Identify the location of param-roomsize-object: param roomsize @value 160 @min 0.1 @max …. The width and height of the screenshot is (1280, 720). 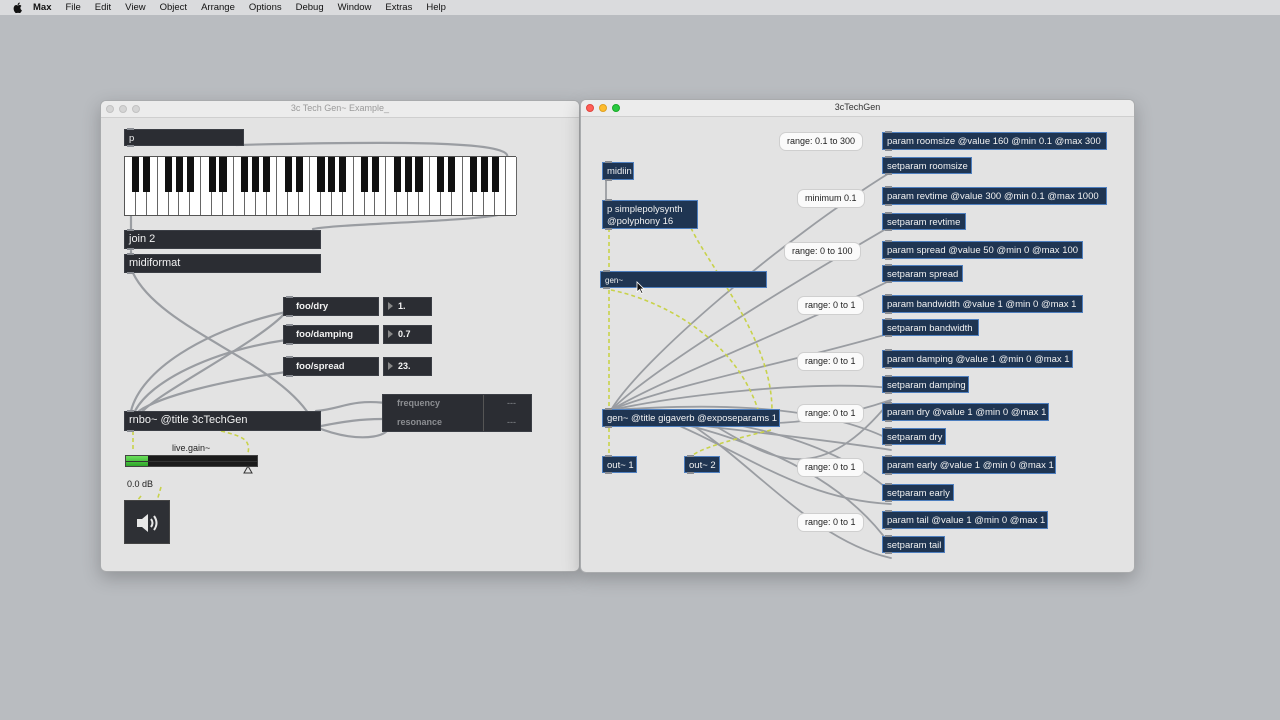
(994, 141).